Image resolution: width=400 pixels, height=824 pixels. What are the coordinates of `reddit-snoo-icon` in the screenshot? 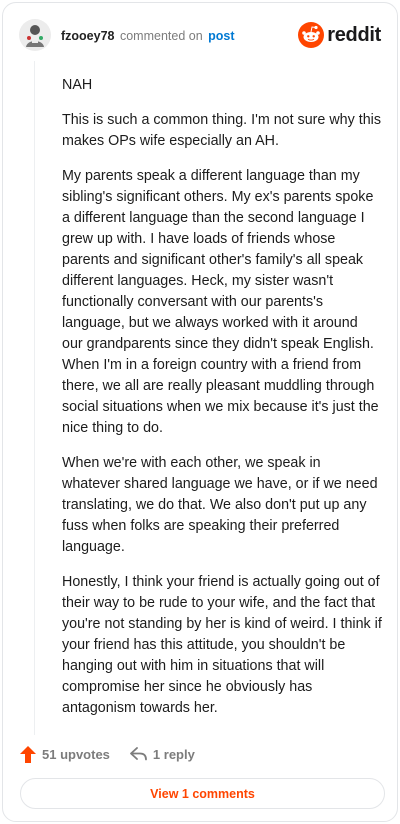 It's located at (311, 35).